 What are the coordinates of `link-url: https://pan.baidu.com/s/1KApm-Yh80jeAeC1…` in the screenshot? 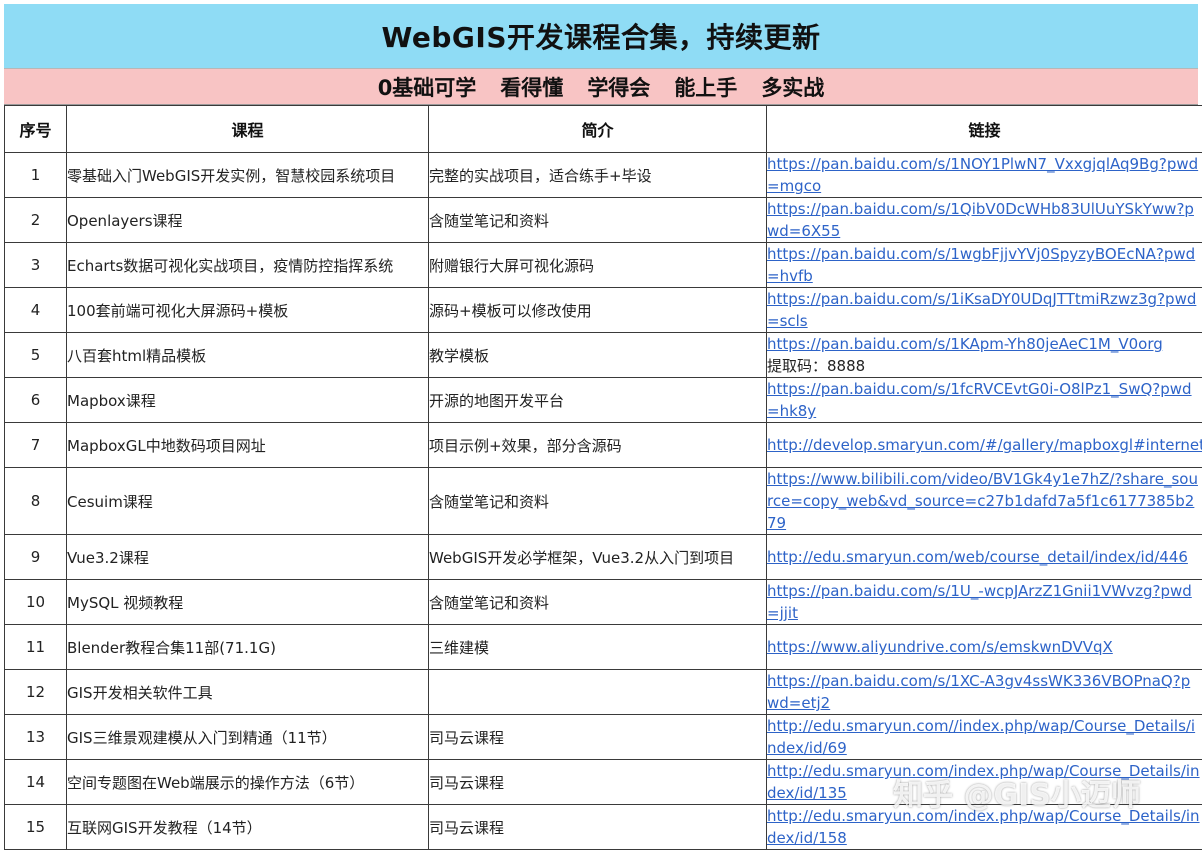 It's located at (965, 344).